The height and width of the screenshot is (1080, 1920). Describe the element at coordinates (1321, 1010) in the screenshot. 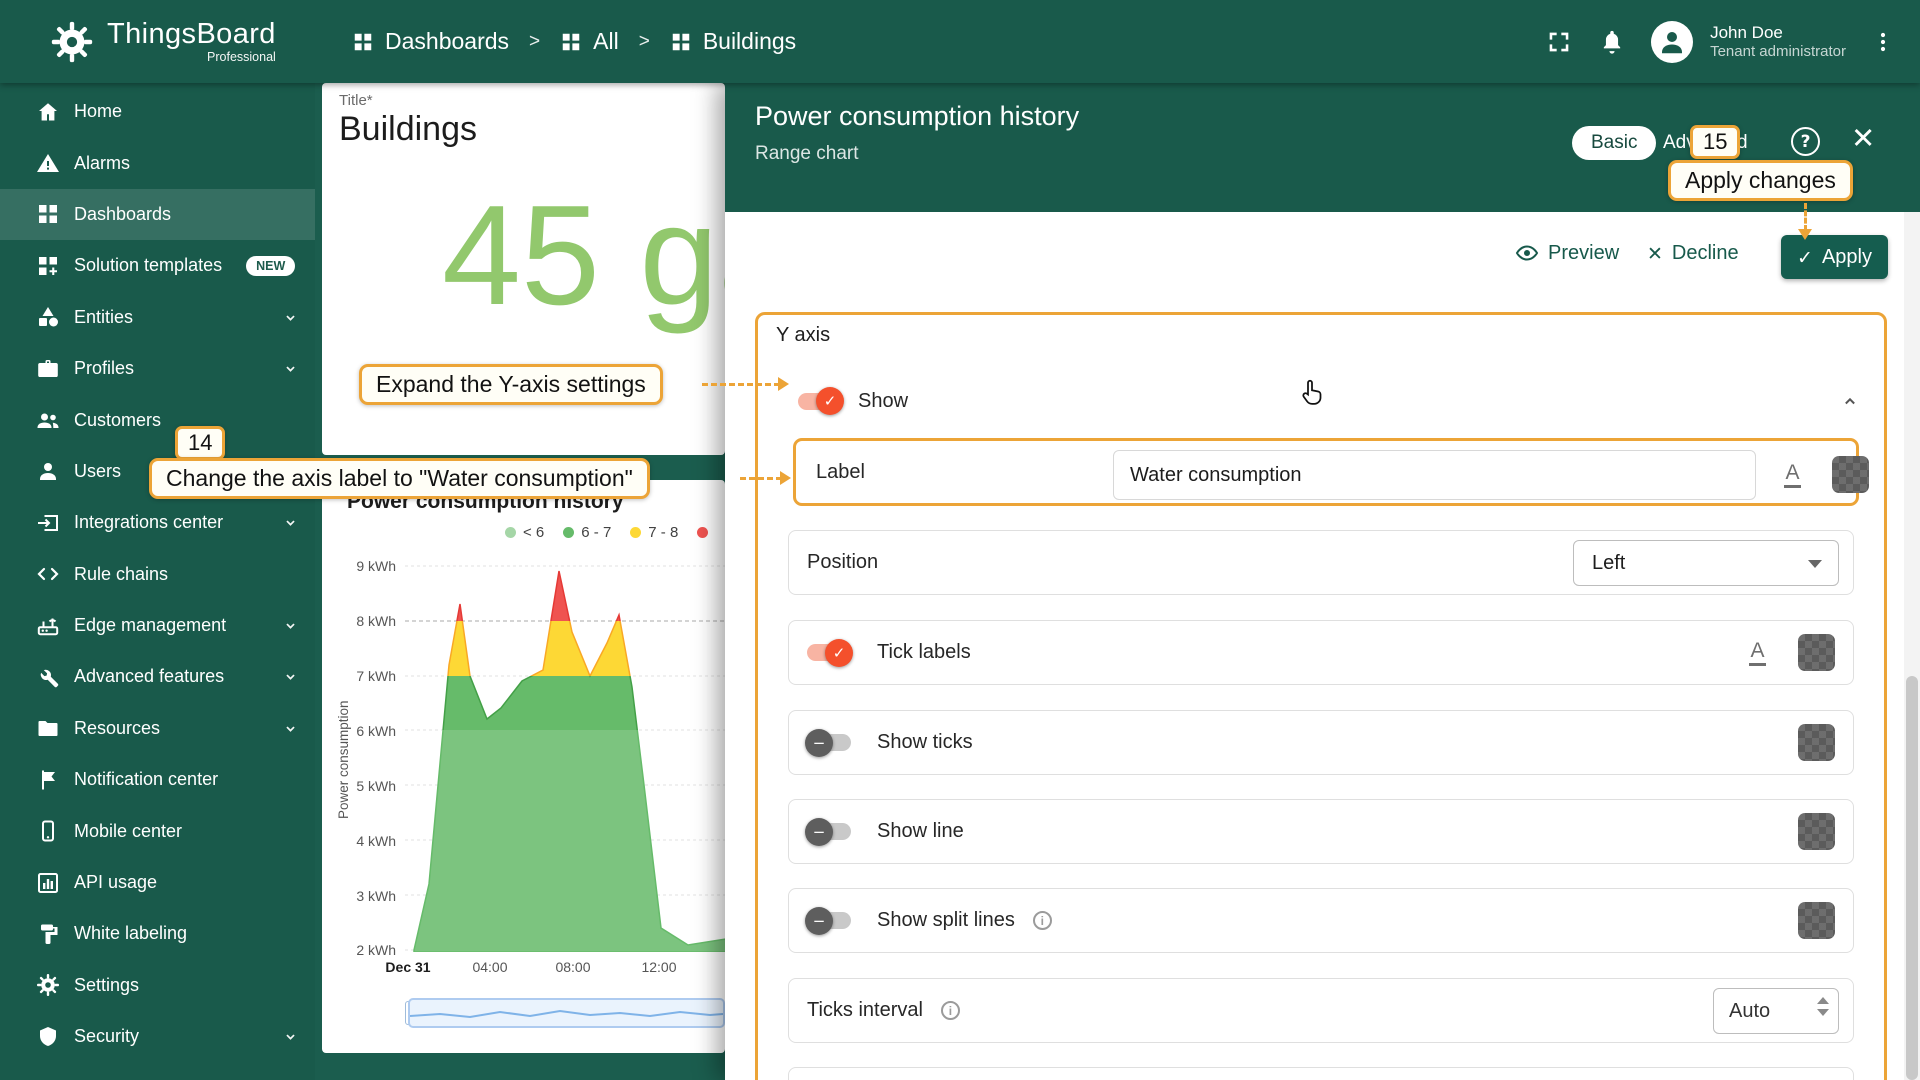

I see `ticks-interval-row: Ticks interval Auto` at that location.